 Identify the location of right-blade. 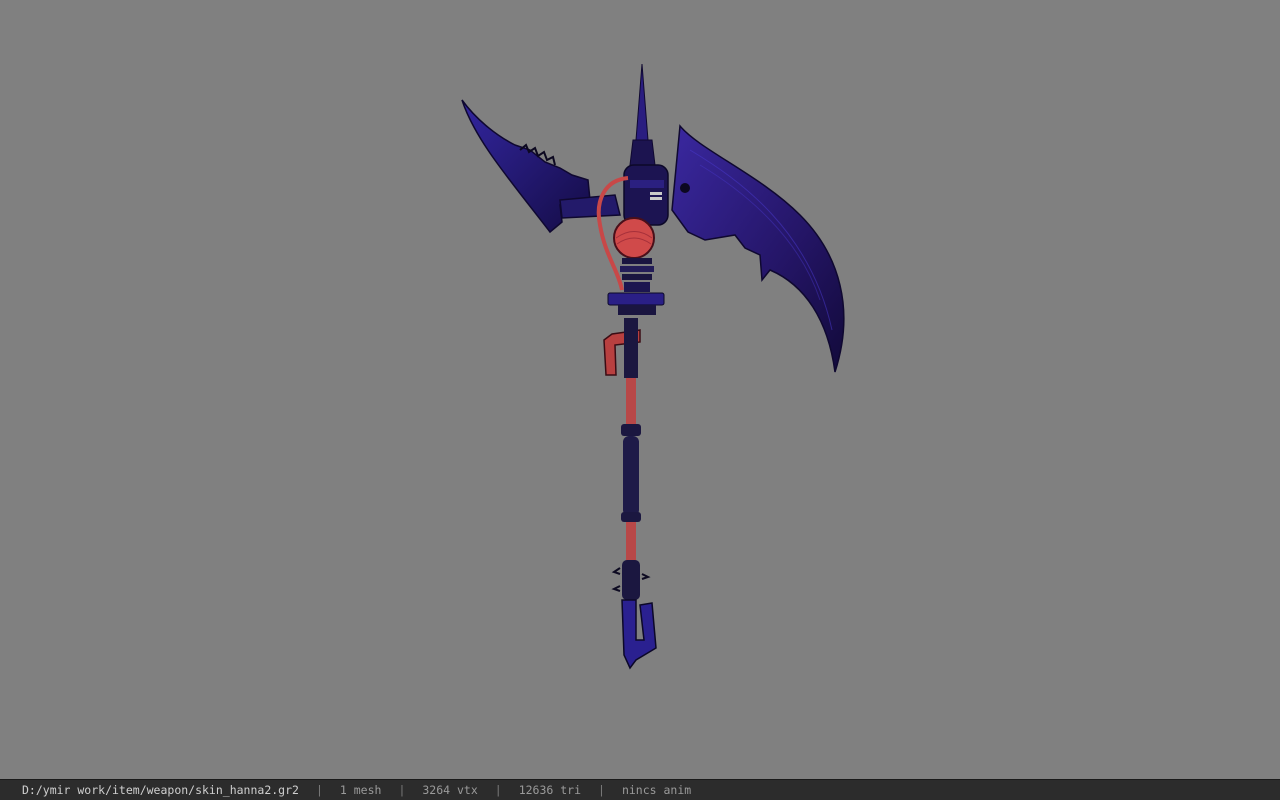
(758, 248).